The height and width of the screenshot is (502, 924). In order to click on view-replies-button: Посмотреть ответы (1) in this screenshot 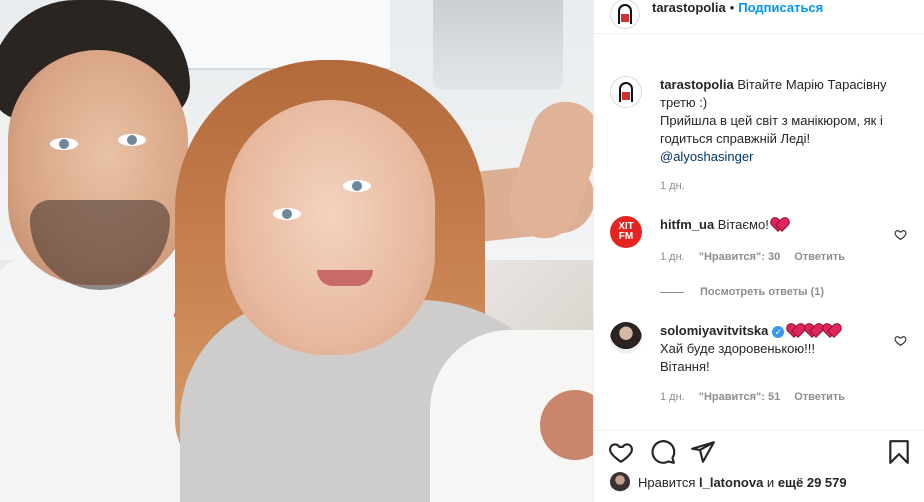, I will do `click(742, 292)`.